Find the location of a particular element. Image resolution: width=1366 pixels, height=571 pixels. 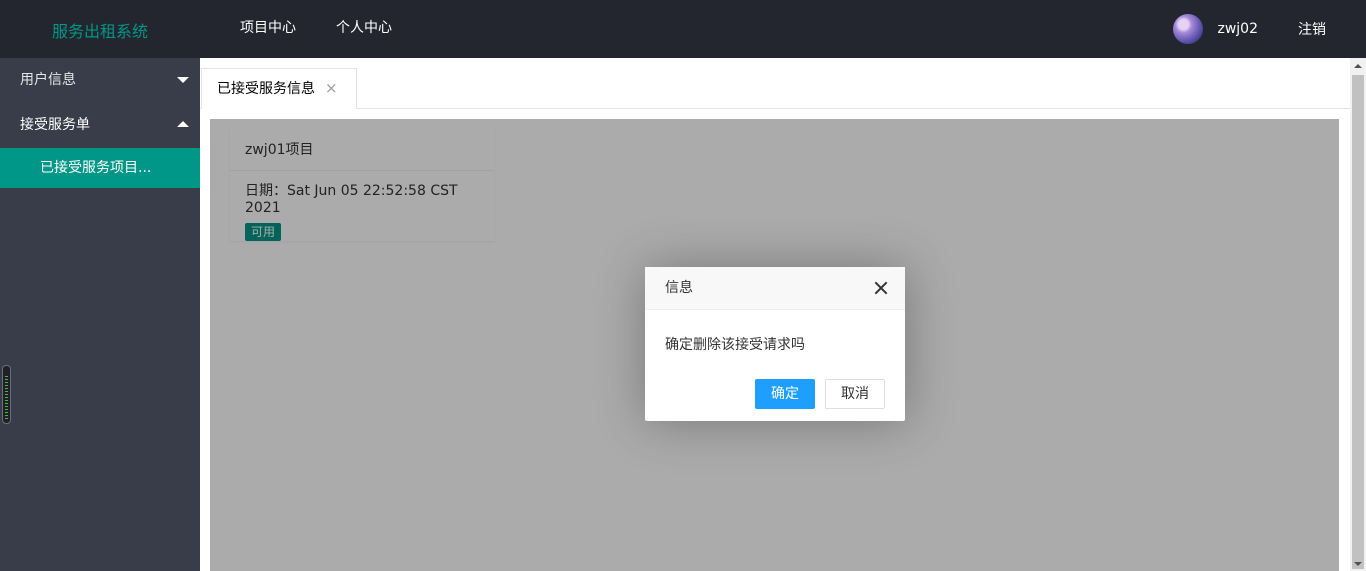

avatar is located at coordinates (1188, 29).